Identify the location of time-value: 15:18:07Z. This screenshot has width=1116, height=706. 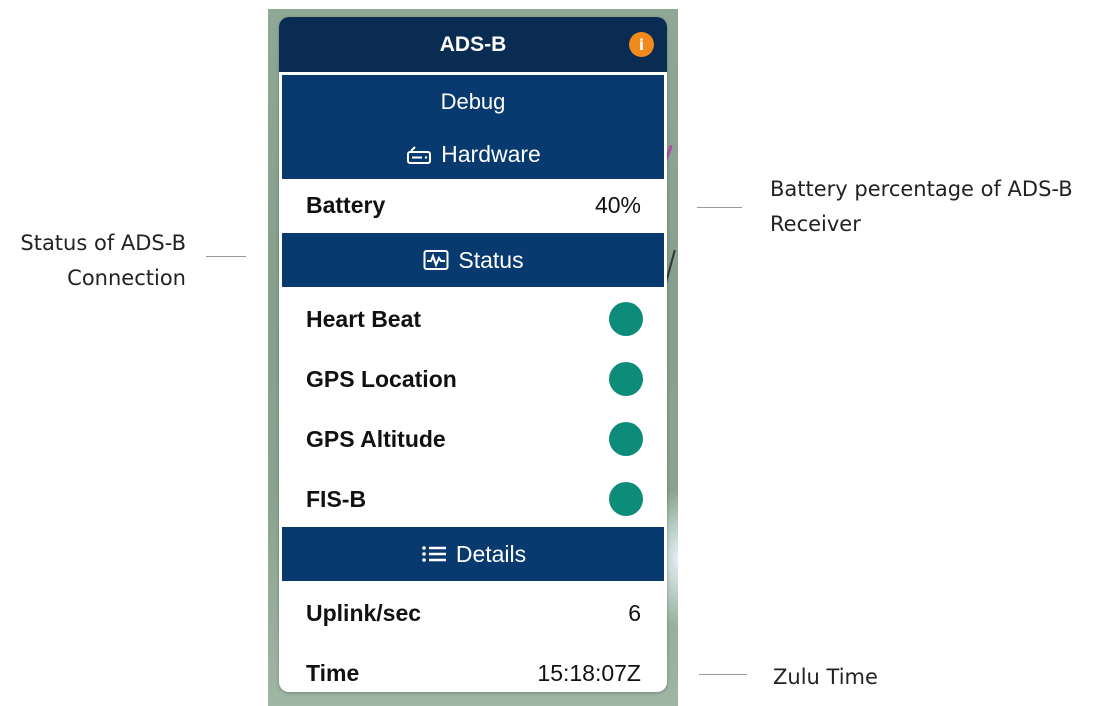
(589, 672).